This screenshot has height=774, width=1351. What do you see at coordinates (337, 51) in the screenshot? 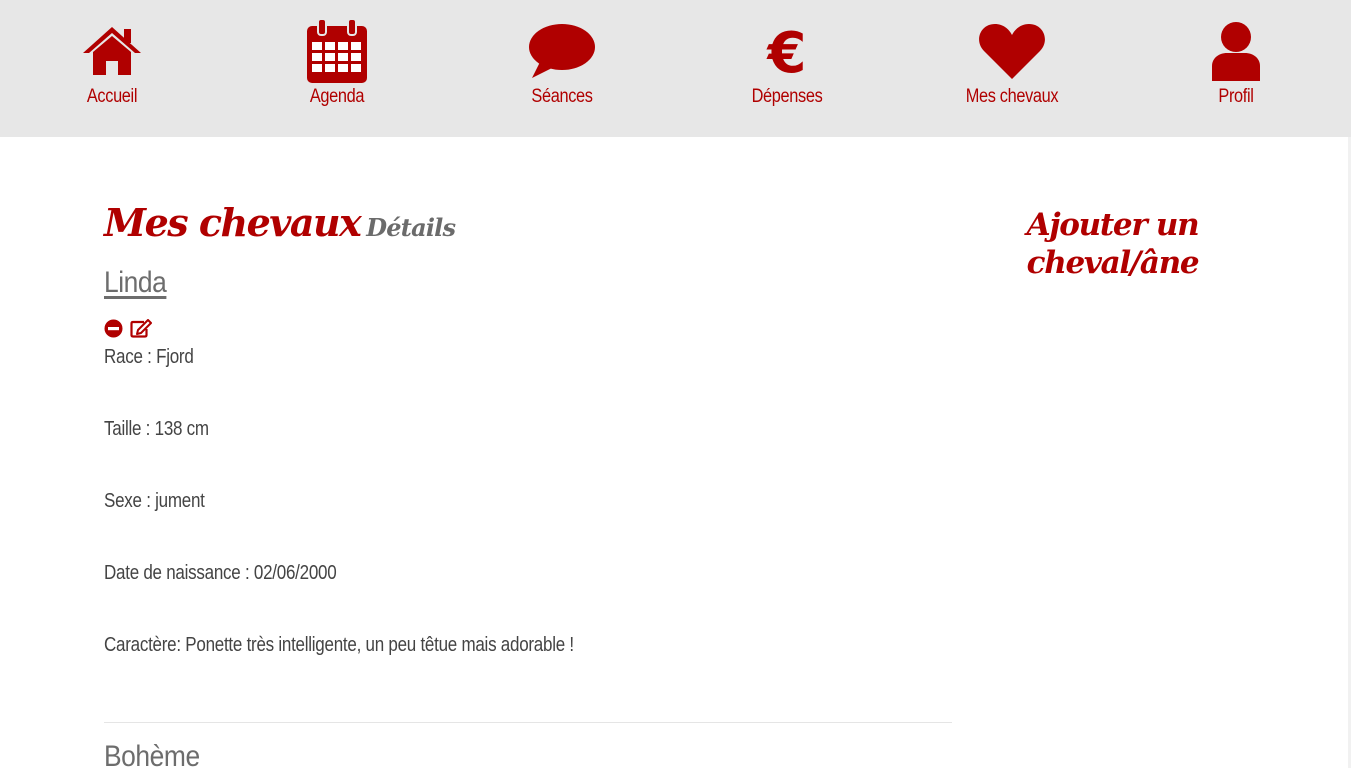
I see `calendar-icon` at bounding box center [337, 51].